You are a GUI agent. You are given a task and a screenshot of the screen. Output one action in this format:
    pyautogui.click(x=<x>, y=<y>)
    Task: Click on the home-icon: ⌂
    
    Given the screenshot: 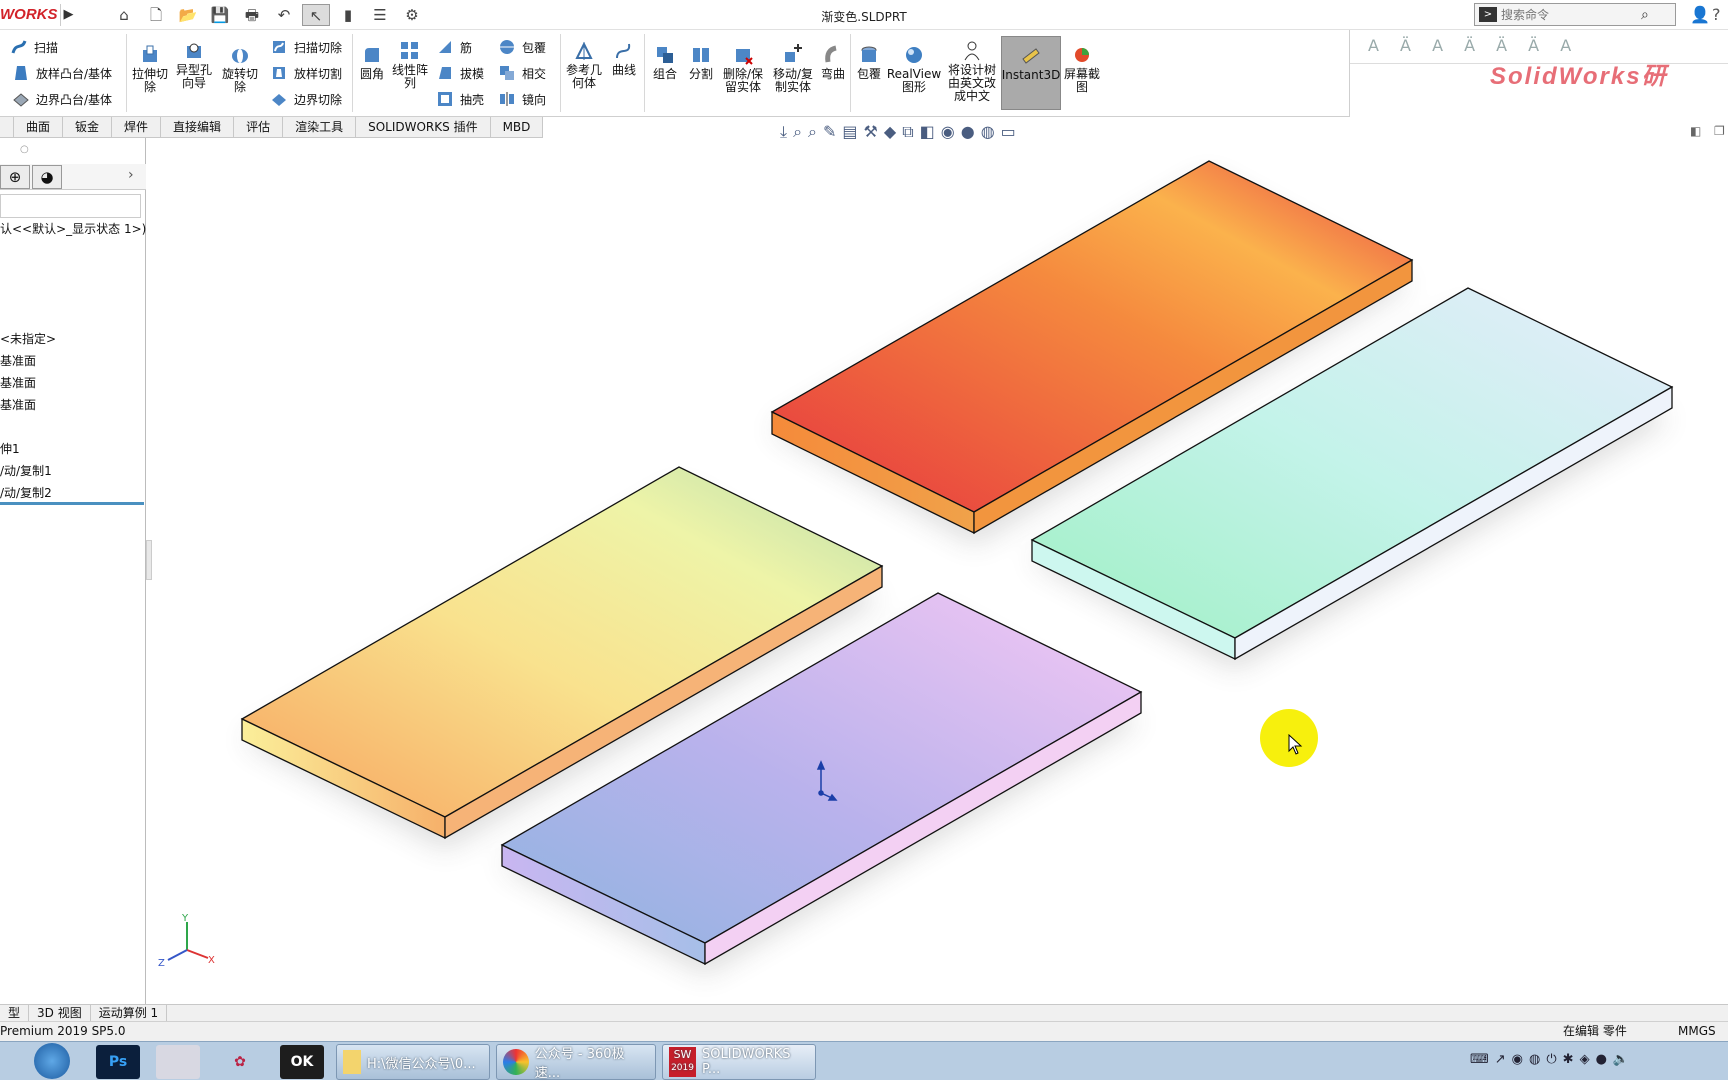 What is the action you would take?
    pyautogui.click(x=124, y=15)
    